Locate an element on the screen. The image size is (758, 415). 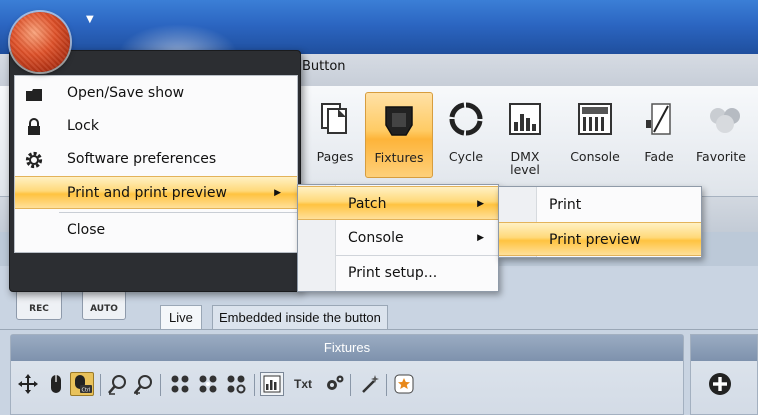
menu-item-close: Close is located at coordinates (156, 230).